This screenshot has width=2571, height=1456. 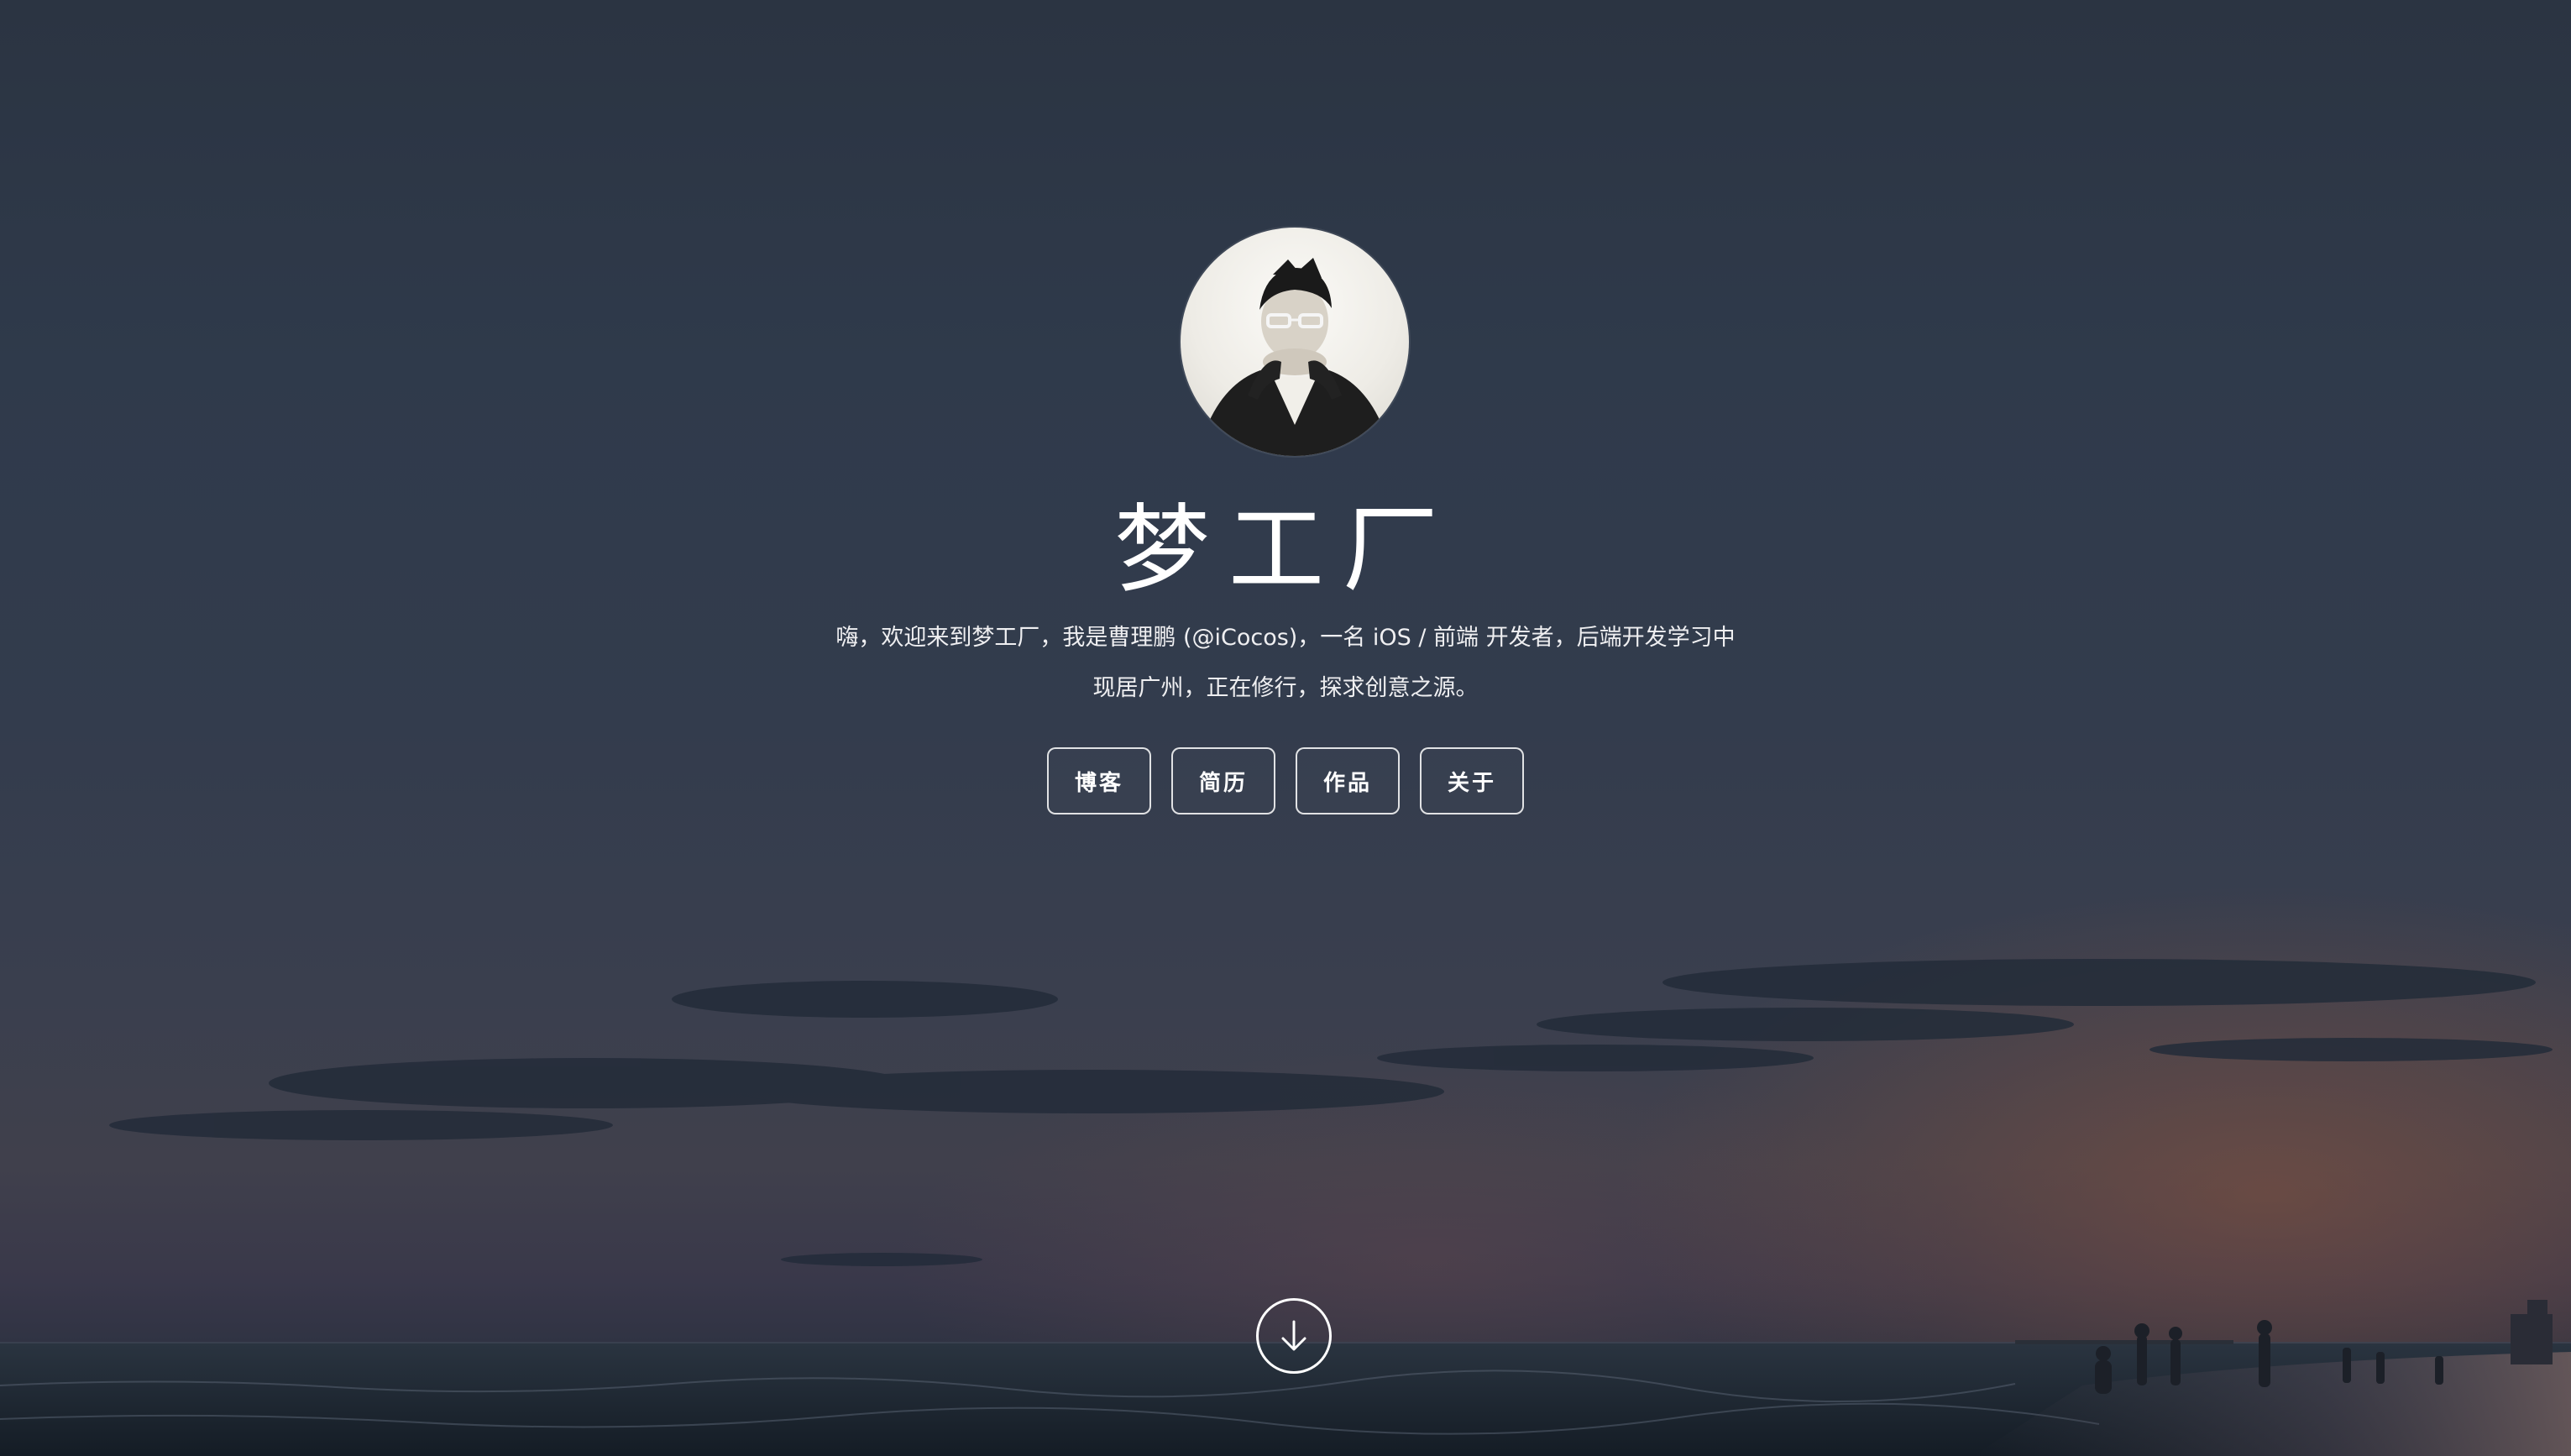 I want to click on arrow-down-icon, so click(x=1294, y=1335).